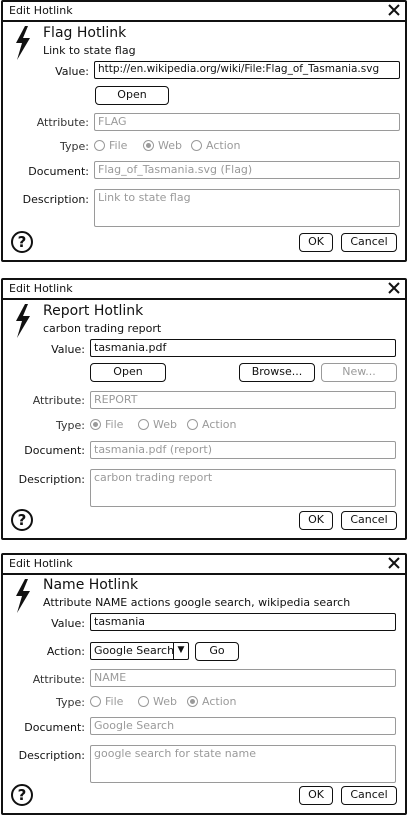 This screenshot has width=409, height=815. What do you see at coordinates (102, 328) in the screenshot?
I see `hotlink-subheading: carbon trading report` at bounding box center [102, 328].